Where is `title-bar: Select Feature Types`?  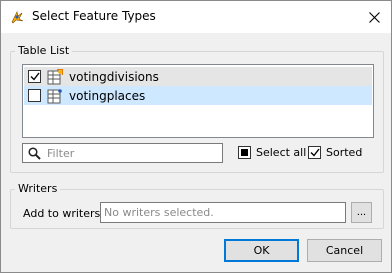
title-bar: Select Feature Types is located at coordinates (196, 17).